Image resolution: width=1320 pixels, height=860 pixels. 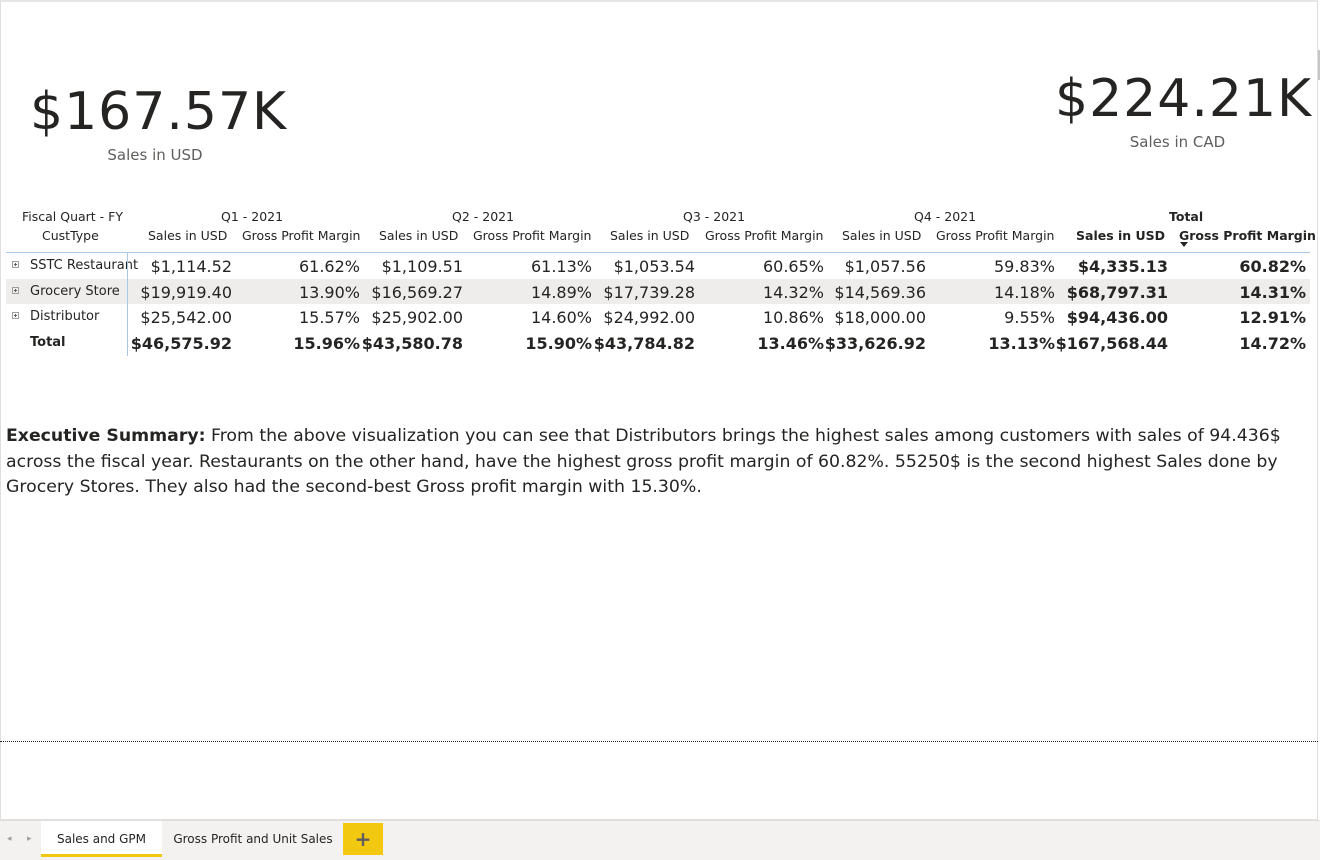 I want to click on row-label: Grocery Store, so click(x=75, y=291).